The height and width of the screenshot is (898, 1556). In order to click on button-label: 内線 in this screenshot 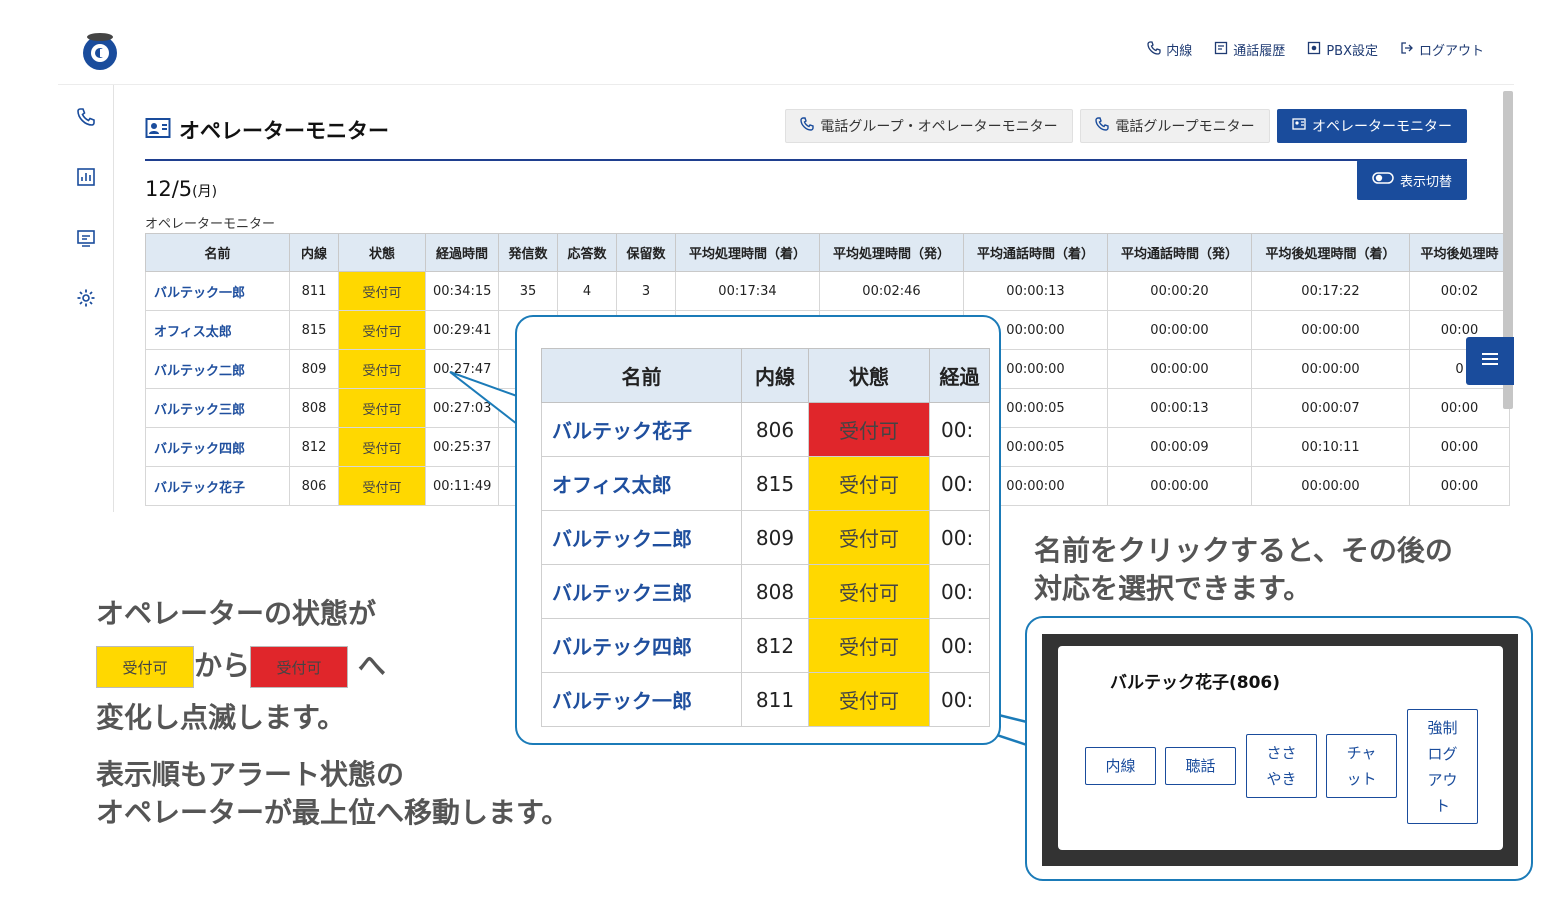, I will do `click(1120, 766)`.